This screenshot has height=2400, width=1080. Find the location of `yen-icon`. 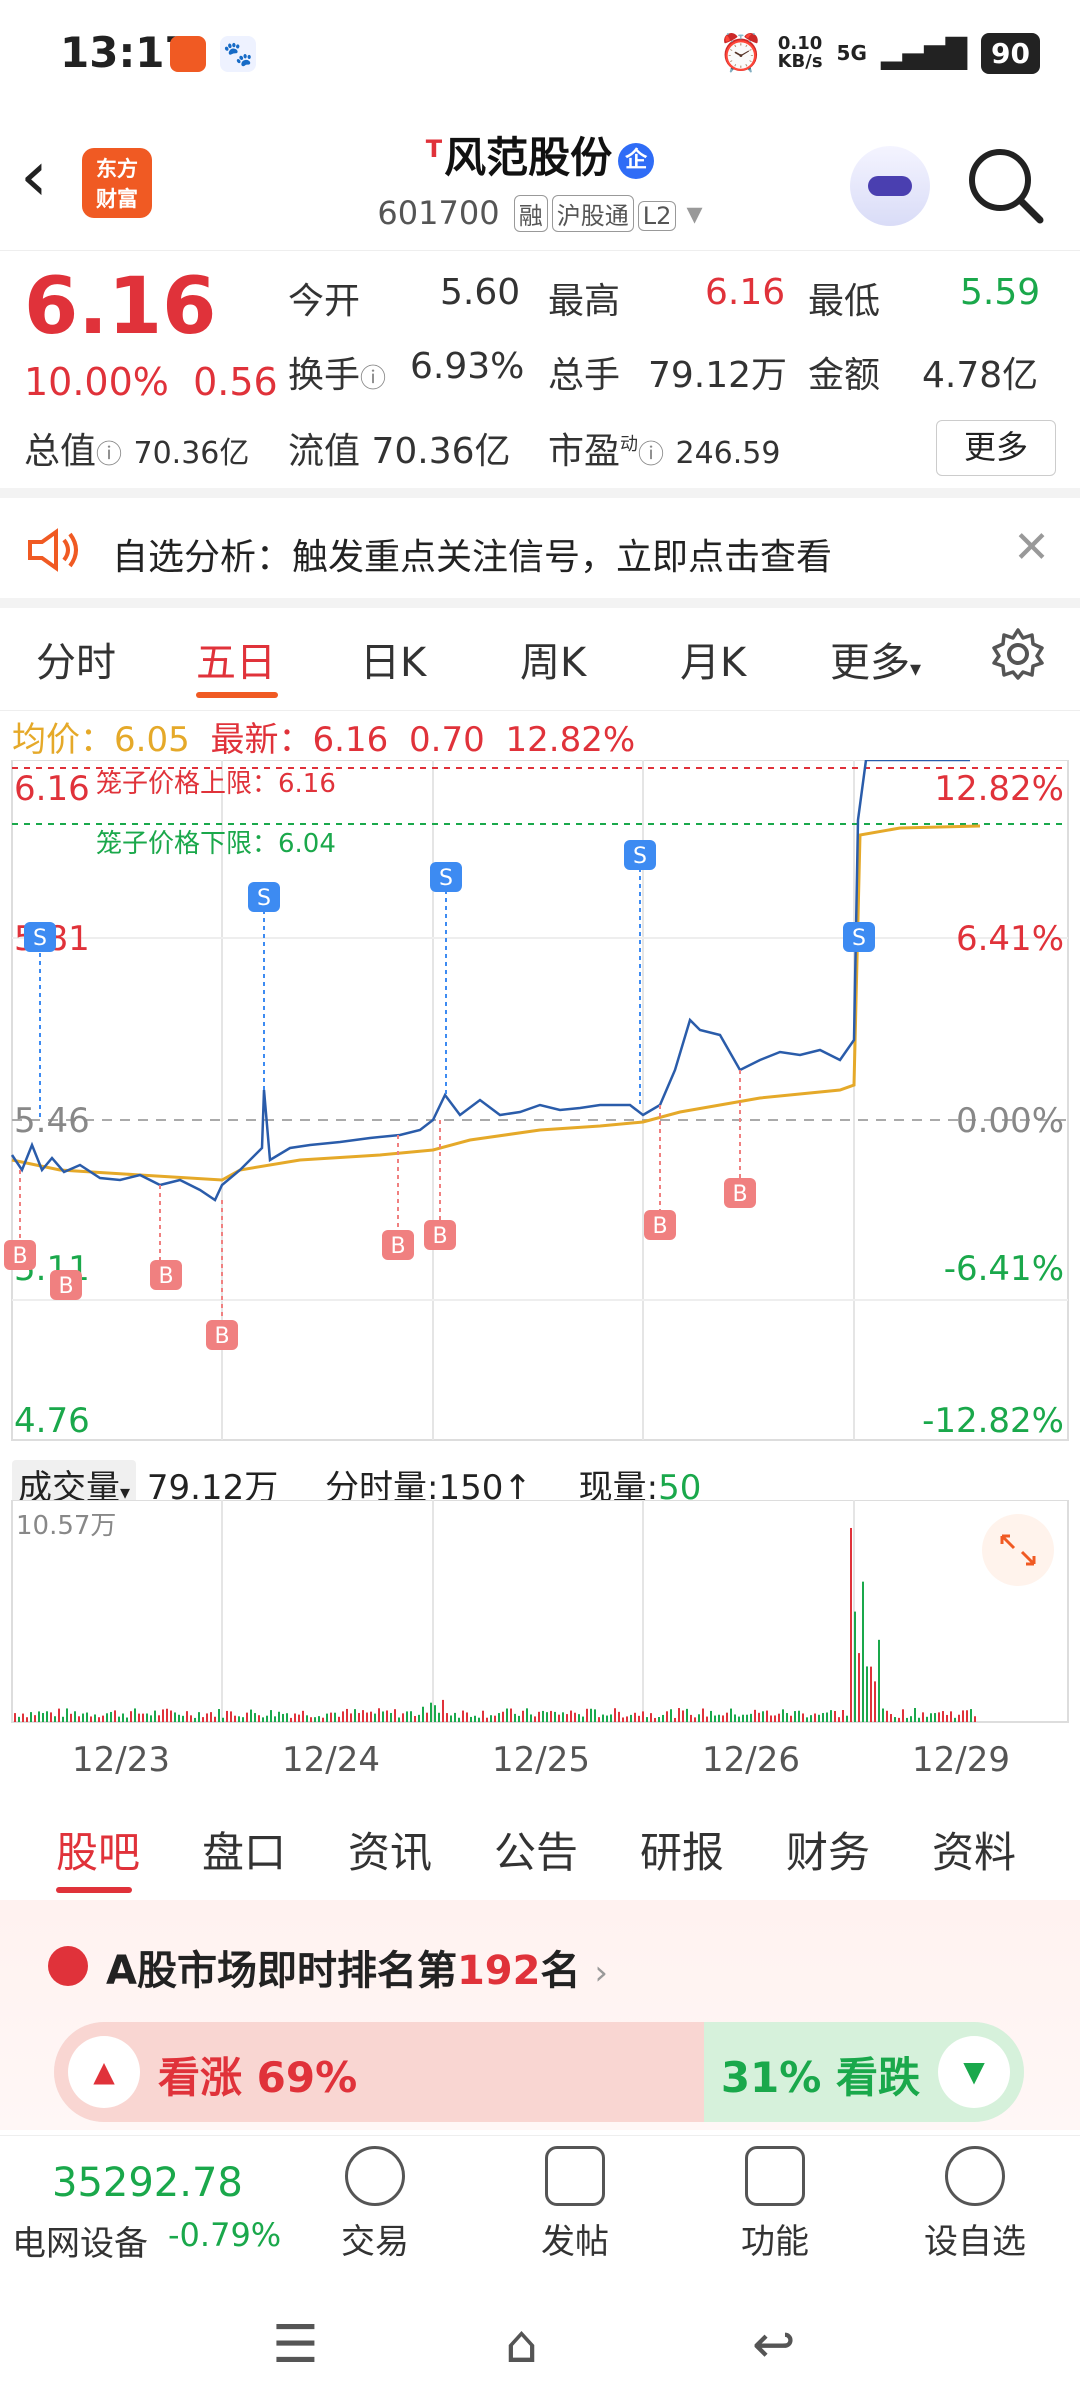

yen-icon is located at coordinates (375, 2176).